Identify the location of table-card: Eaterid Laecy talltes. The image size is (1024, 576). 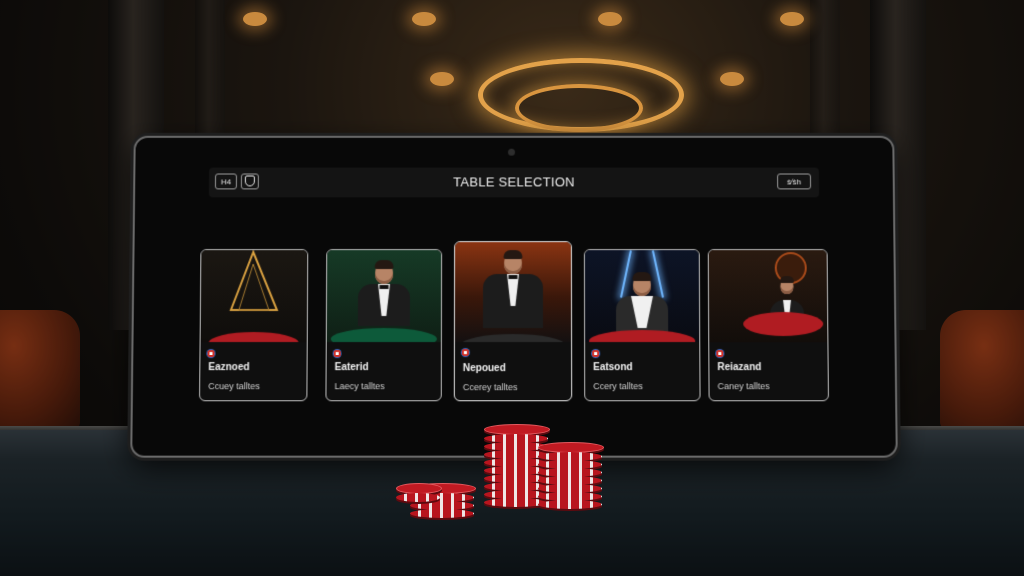
(384, 325).